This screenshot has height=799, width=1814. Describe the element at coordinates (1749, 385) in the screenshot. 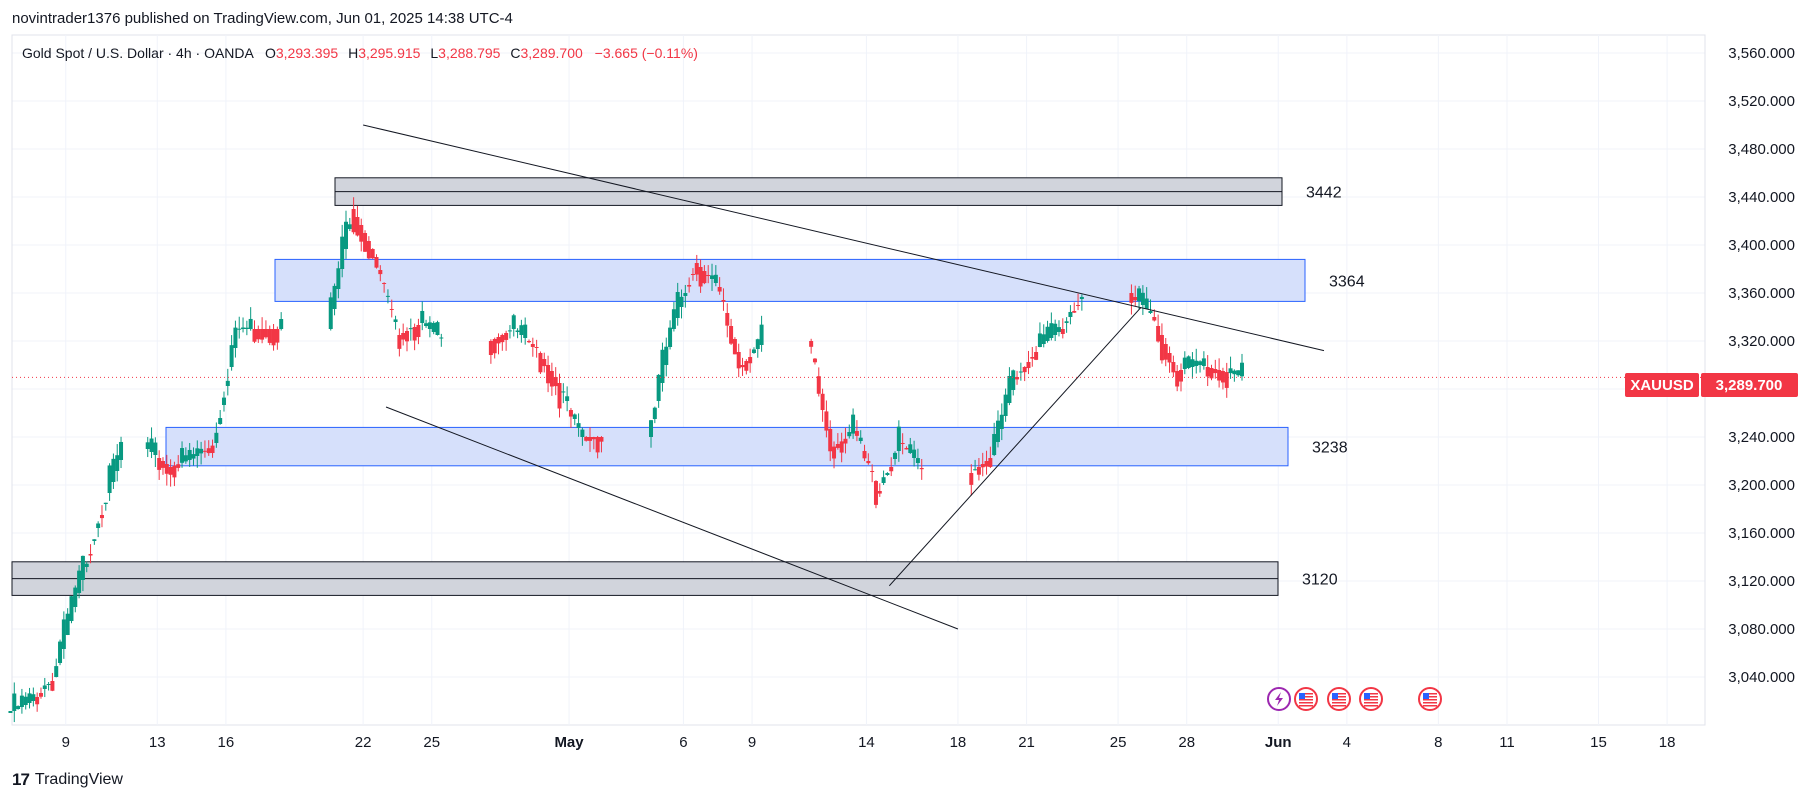

I see `price-tag-value: 3,289.700` at that location.